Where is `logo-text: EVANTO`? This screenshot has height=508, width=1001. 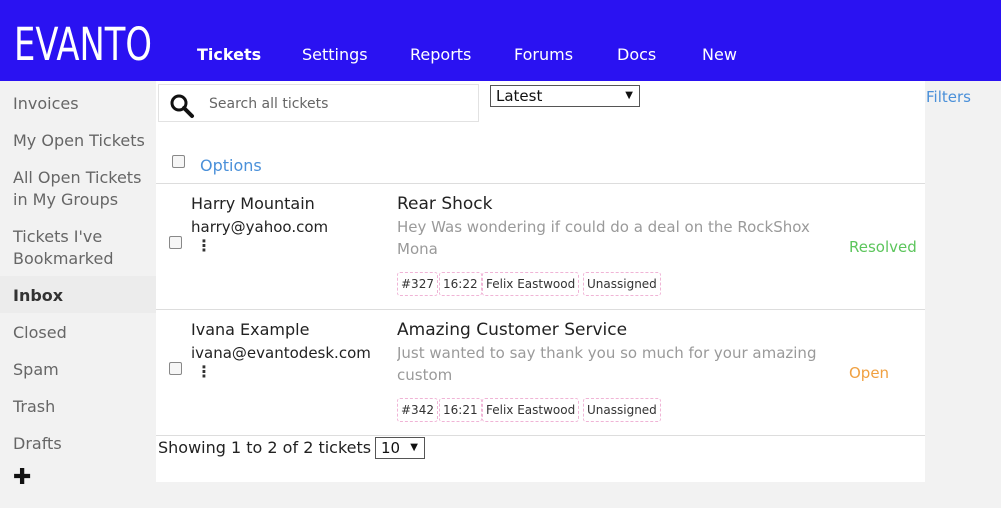
logo-text: EVANTO is located at coordinates (83, 42).